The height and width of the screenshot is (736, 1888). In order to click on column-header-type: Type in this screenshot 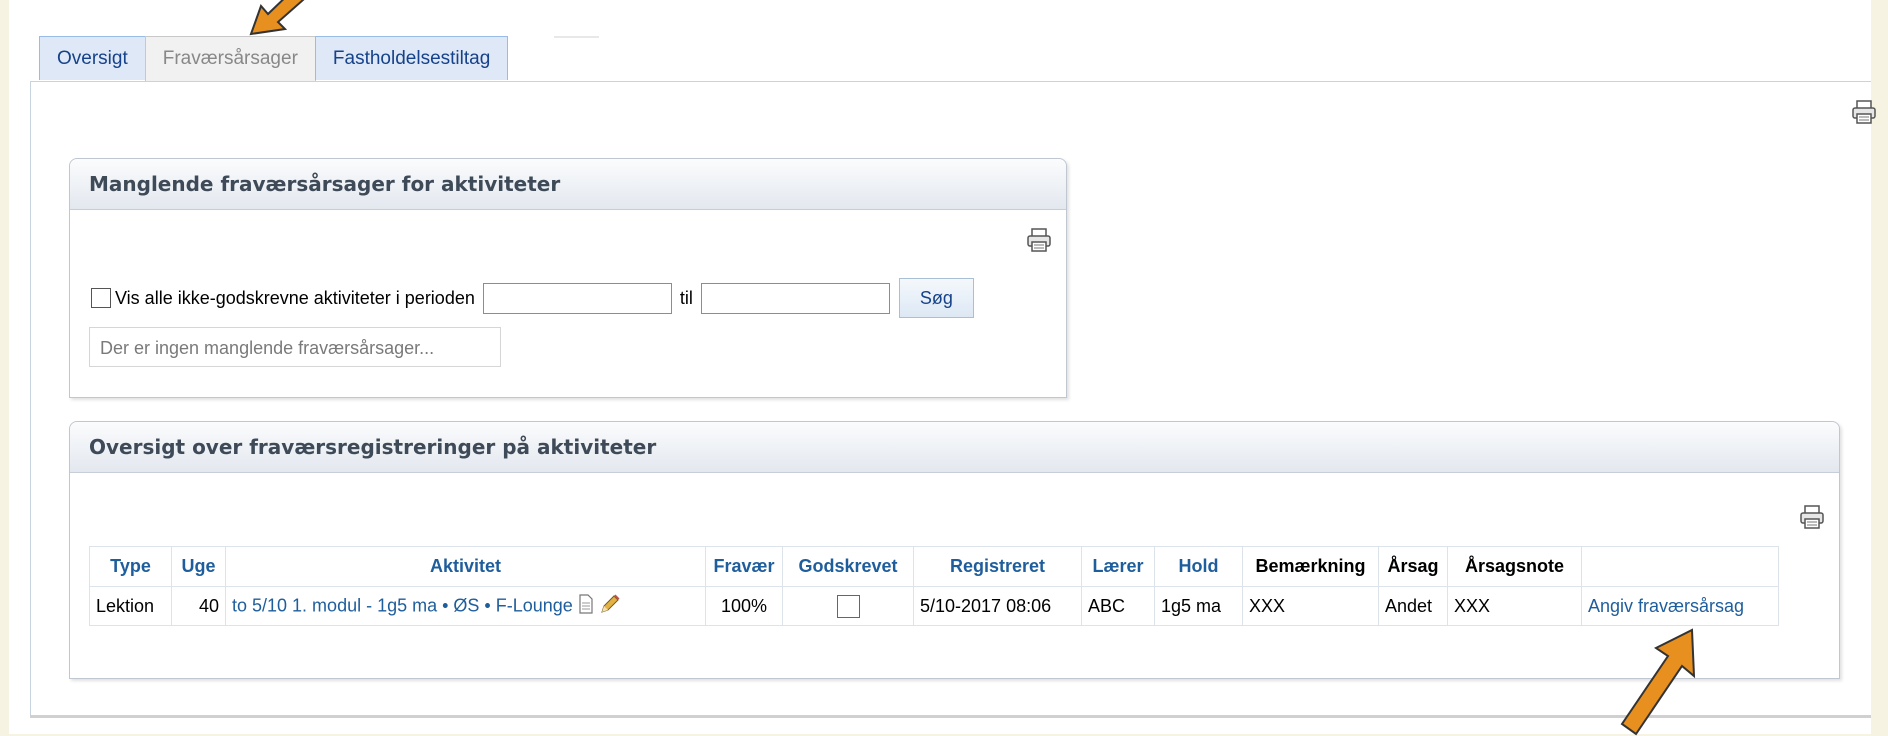, I will do `click(130, 566)`.